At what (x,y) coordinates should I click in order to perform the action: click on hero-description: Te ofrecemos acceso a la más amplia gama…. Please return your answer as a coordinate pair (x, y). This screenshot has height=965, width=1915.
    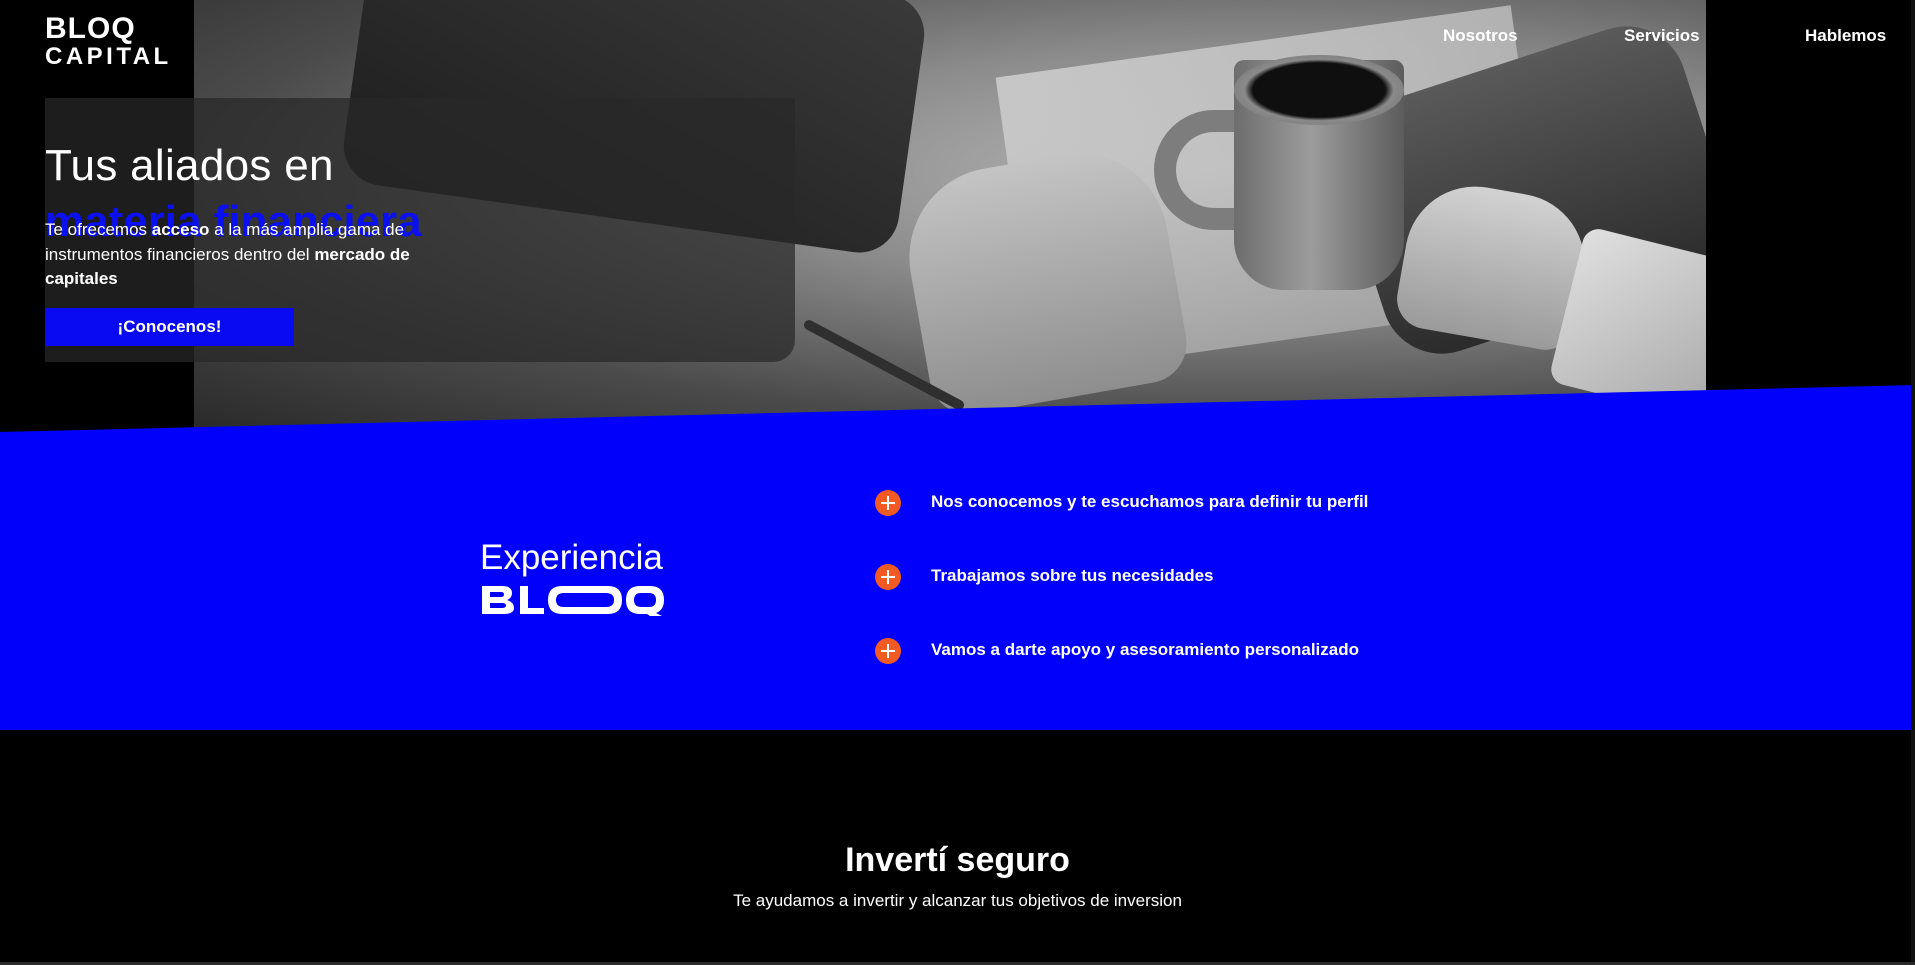
    Looking at the image, I should click on (235, 255).